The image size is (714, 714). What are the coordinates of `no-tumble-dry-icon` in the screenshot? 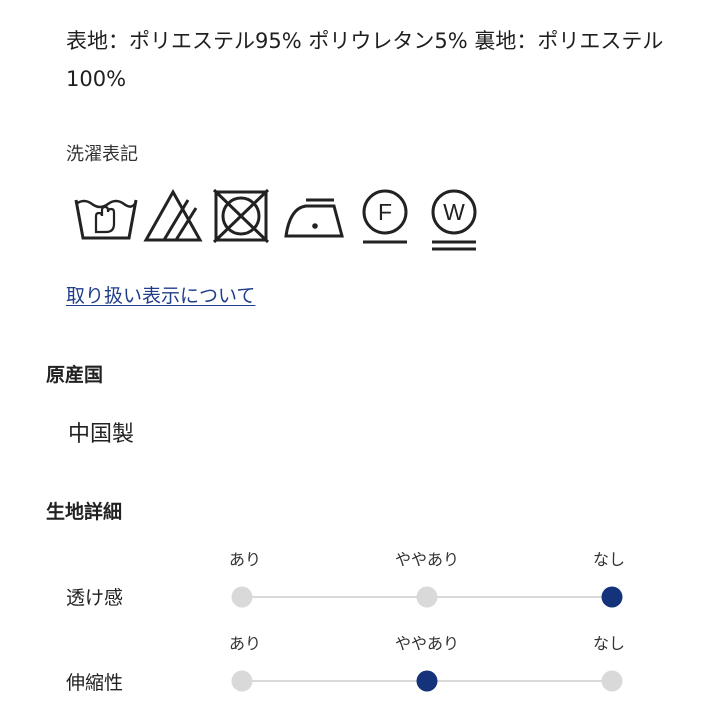 It's located at (241, 216).